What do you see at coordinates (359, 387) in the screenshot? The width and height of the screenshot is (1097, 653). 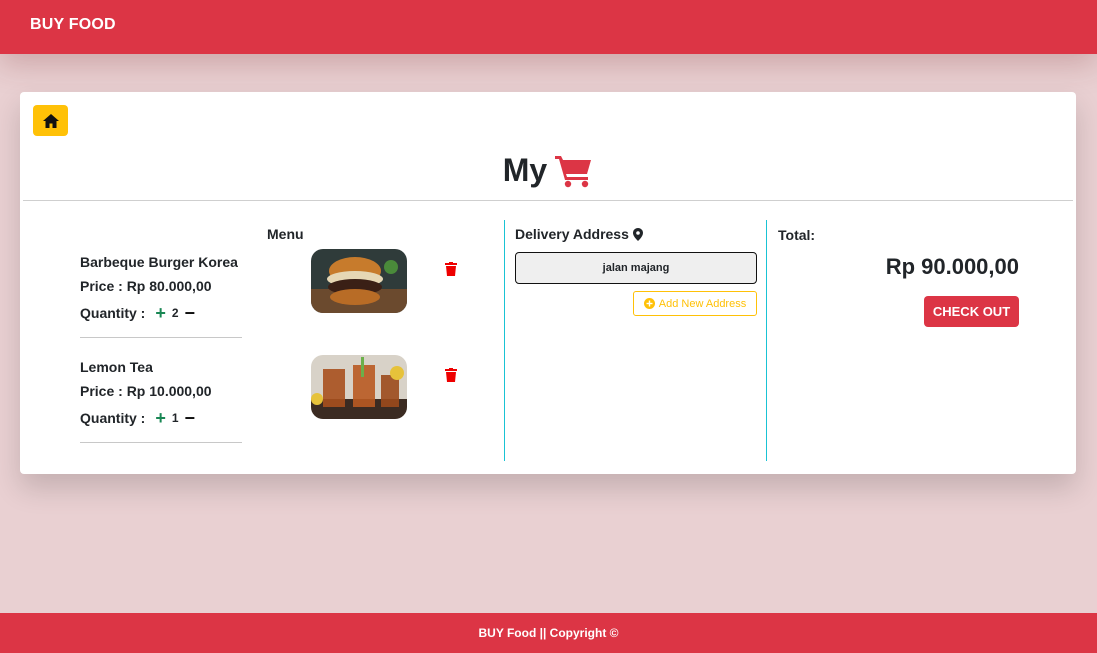 I see `lemon-tea-image` at bounding box center [359, 387].